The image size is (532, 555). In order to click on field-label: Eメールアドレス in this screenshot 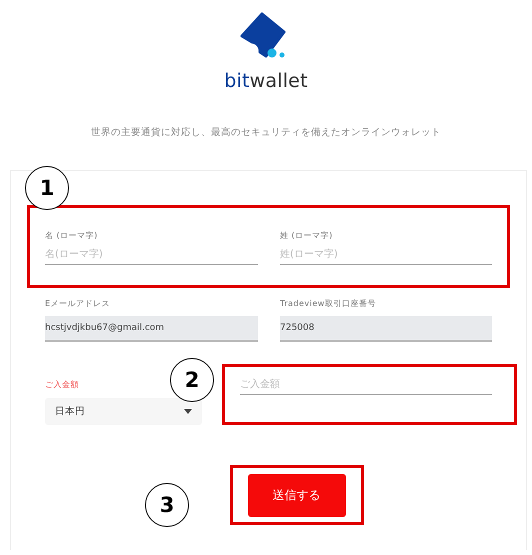, I will do `click(78, 303)`.